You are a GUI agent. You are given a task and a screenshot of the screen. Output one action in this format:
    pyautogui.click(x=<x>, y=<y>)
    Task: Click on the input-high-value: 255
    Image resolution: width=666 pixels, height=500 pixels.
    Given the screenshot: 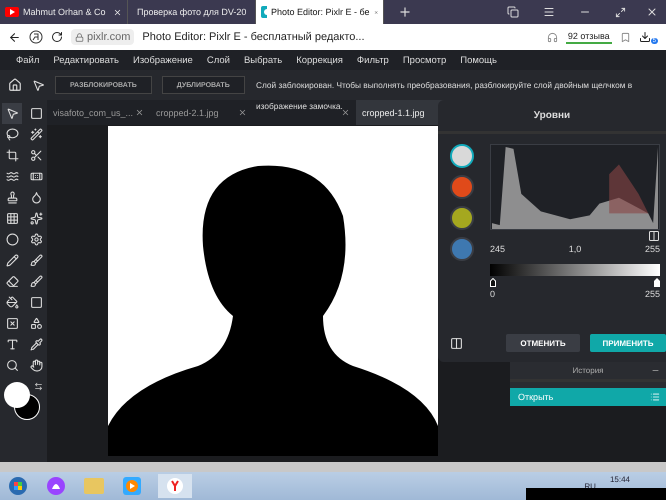 What is the action you would take?
    pyautogui.click(x=652, y=249)
    